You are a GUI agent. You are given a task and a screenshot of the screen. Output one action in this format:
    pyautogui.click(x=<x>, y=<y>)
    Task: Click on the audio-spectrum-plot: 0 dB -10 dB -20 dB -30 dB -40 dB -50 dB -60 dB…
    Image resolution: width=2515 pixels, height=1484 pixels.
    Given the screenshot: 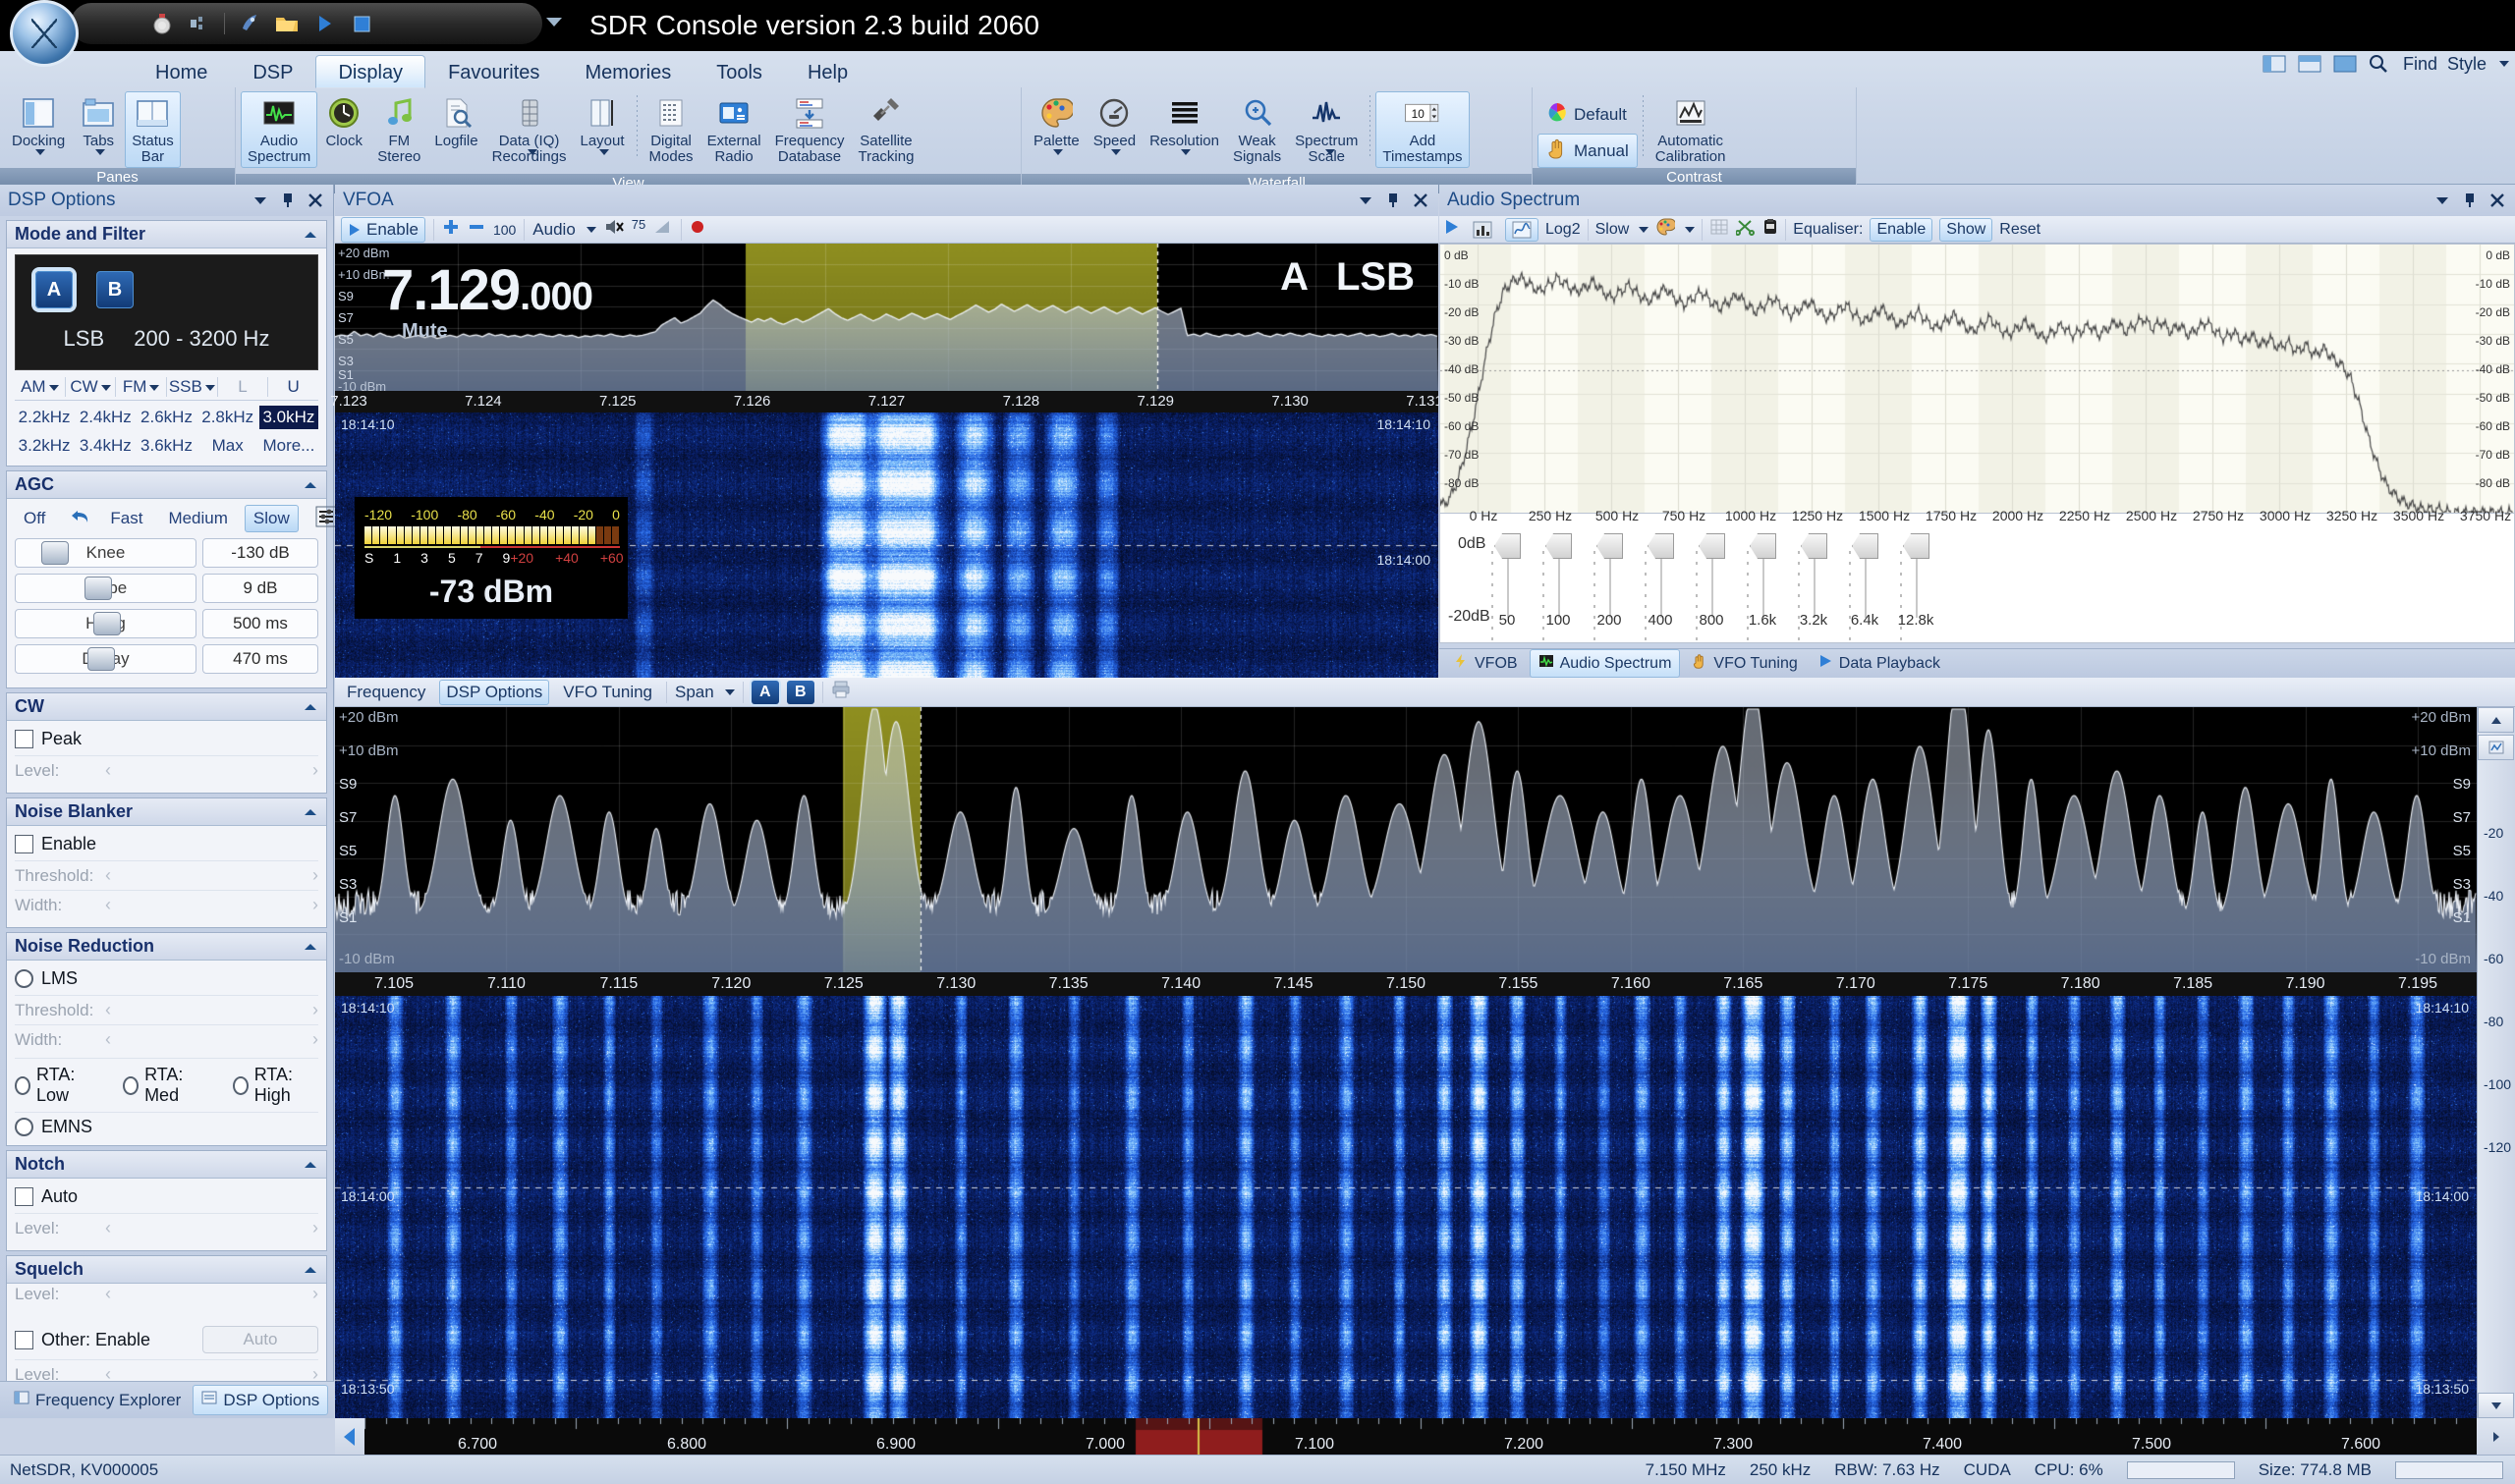 What is the action you would take?
    pyautogui.click(x=1977, y=379)
    